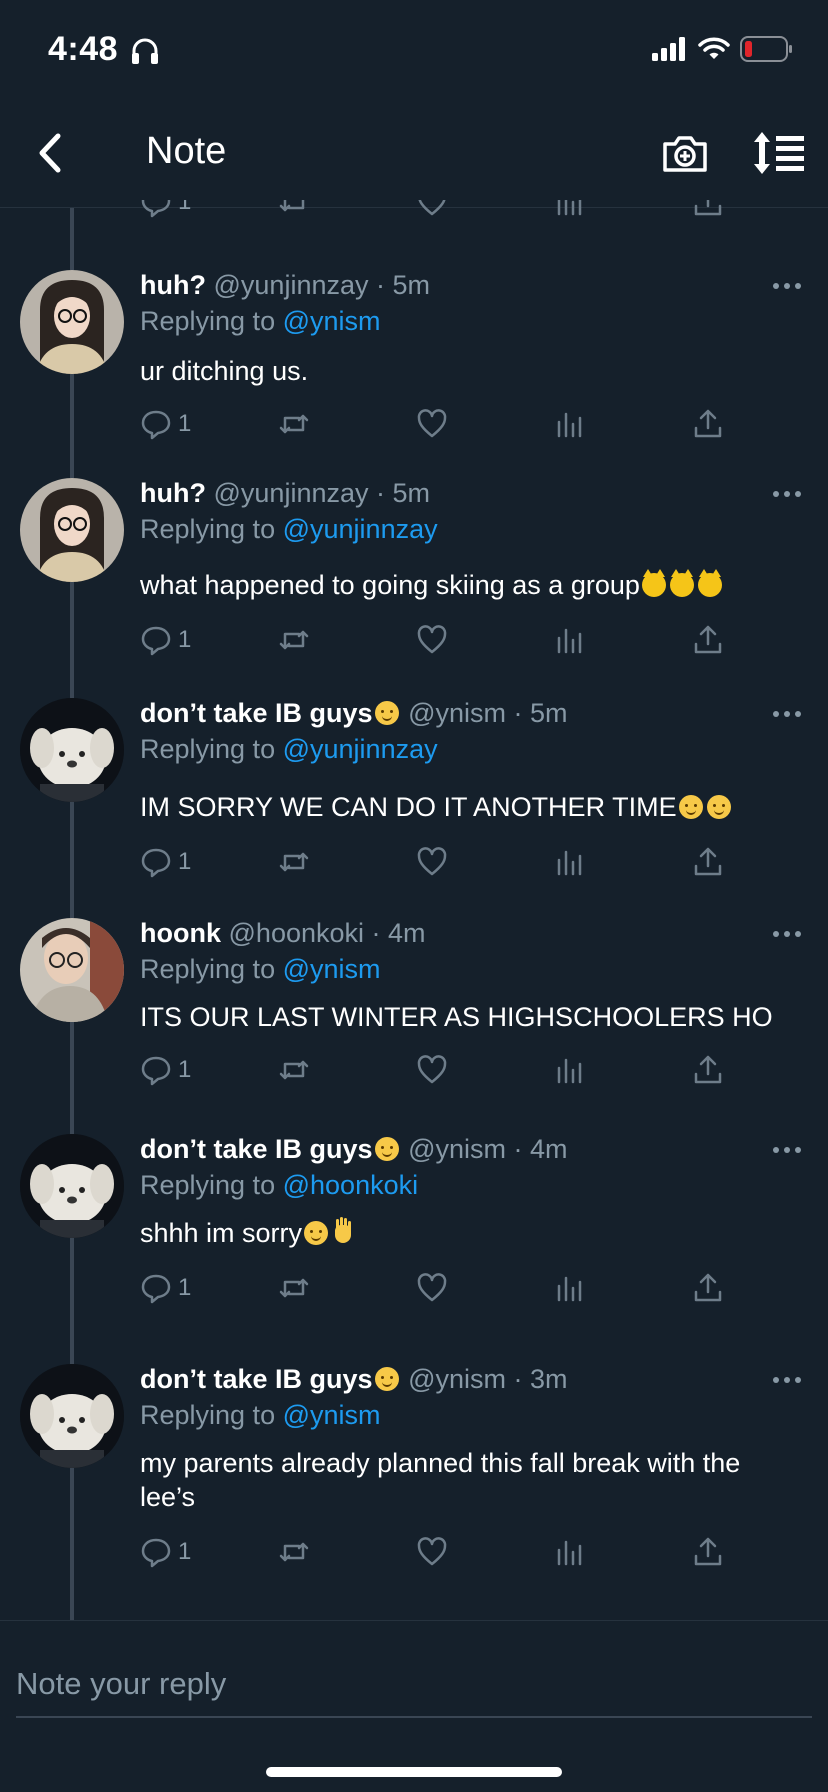 The height and width of the screenshot is (1792, 828). I want to click on reply-input, so click(406, 1684).